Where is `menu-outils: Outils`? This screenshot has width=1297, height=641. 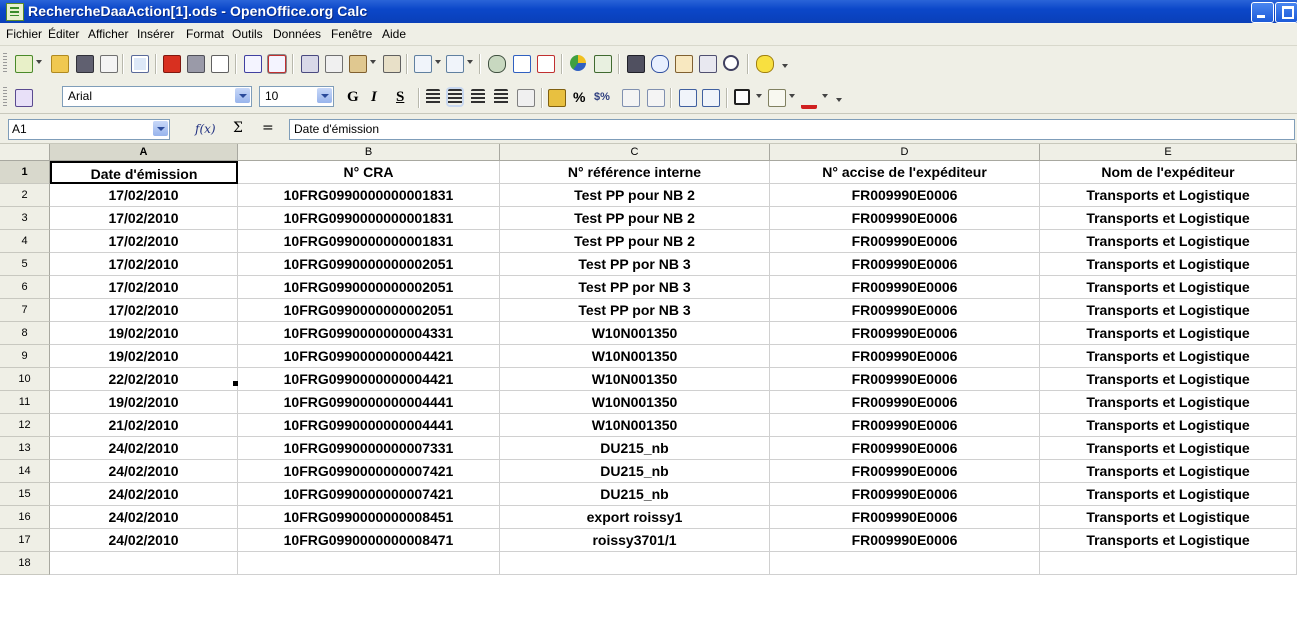
menu-outils: Outils is located at coordinates (247, 34).